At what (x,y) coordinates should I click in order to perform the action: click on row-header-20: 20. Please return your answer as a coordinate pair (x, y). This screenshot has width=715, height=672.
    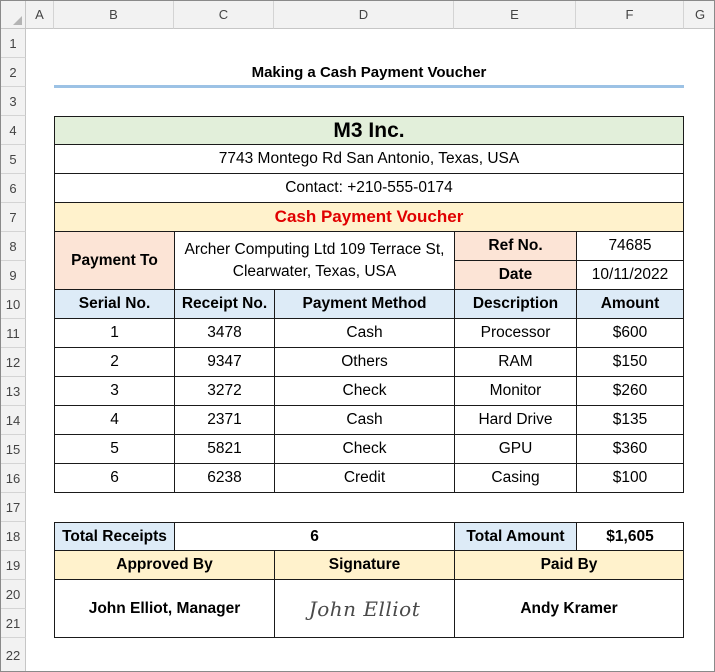
    Looking at the image, I should click on (13, 594).